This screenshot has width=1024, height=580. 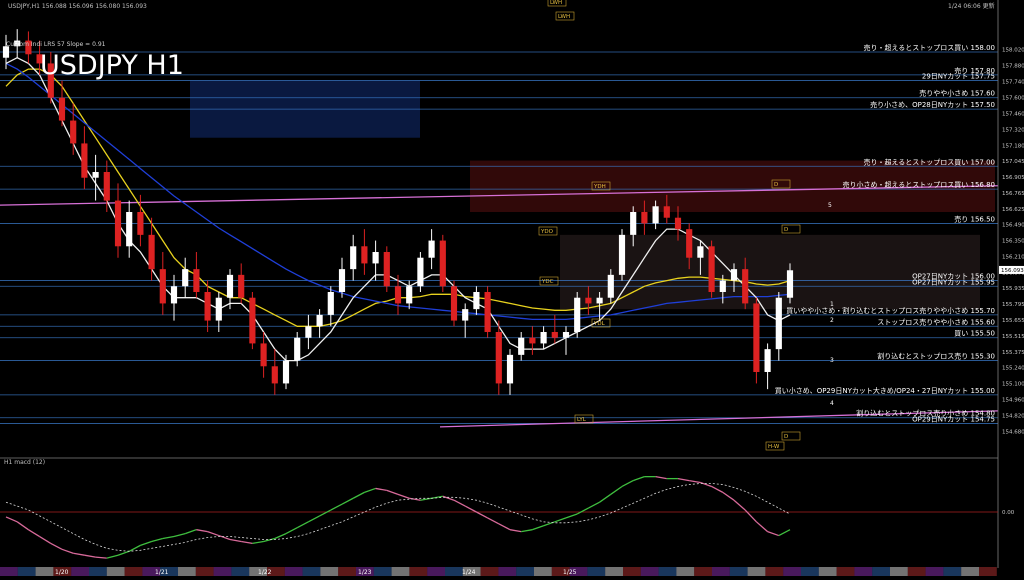 What do you see at coordinates (1013, 384) in the screenshot?
I see `price-tick-21: 155.100` at bounding box center [1013, 384].